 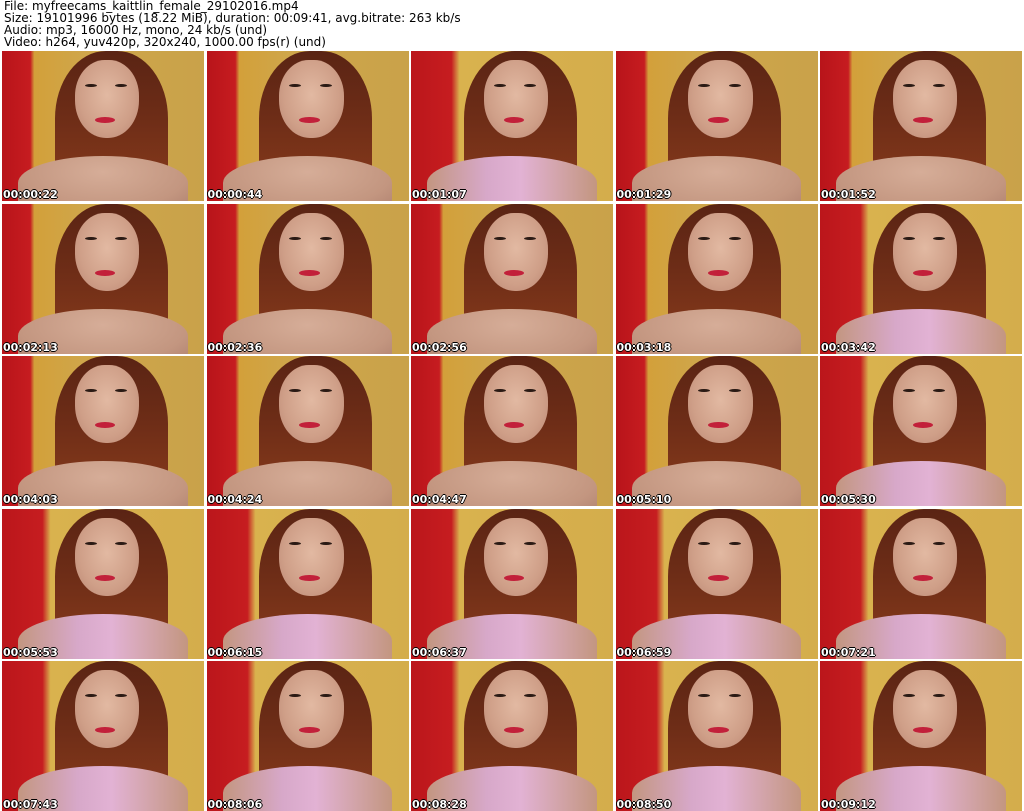 I want to click on frame-timestamp: 00:03:42, so click(x=848, y=347).